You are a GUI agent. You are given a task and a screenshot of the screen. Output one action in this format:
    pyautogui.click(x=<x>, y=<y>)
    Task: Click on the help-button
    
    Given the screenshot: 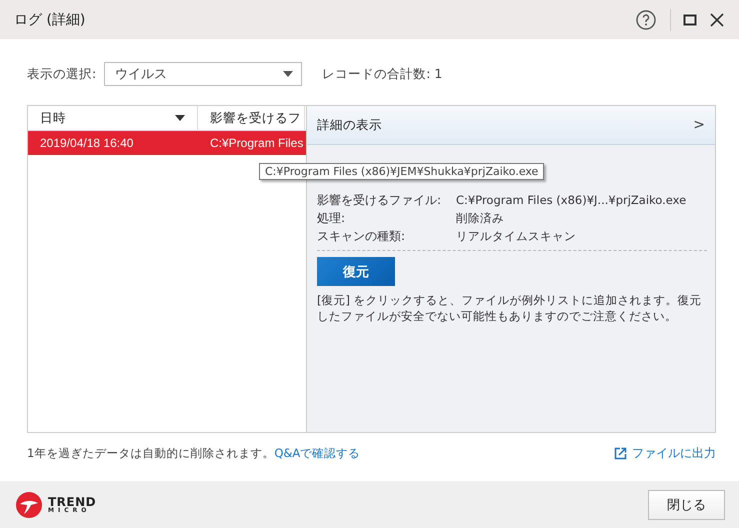 What is the action you would take?
    pyautogui.click(x=646, y=20)
    